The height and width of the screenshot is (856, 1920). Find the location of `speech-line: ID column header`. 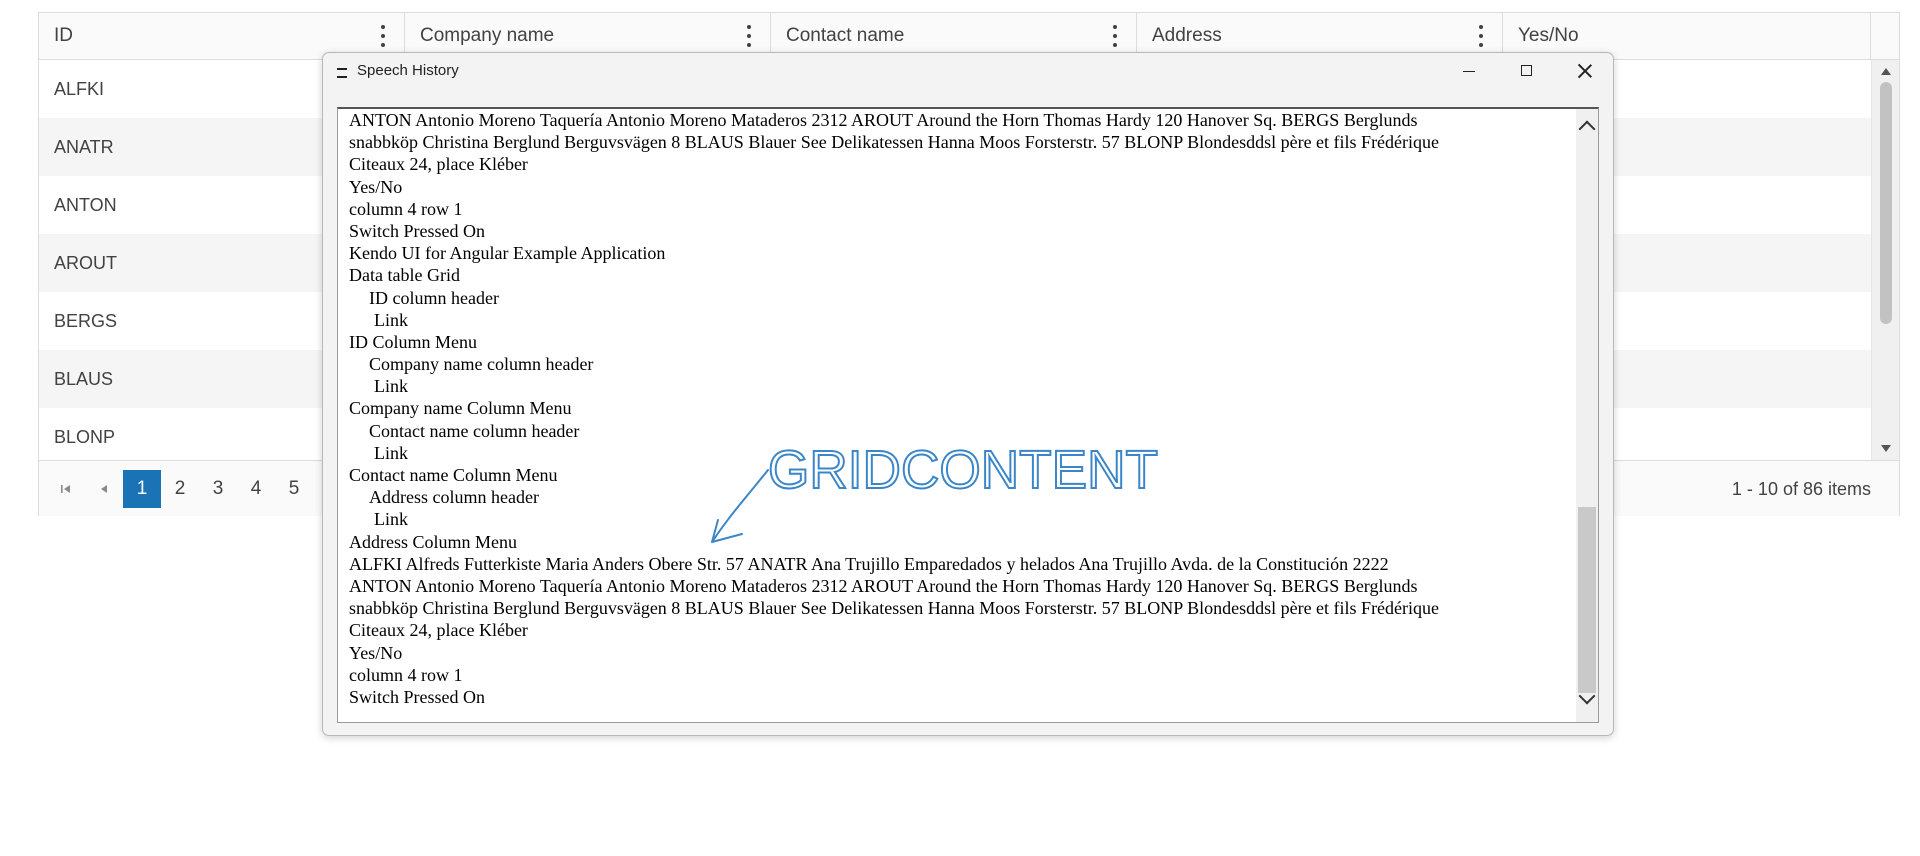

speech-line: ID column header is located at coordinates (434, 297).